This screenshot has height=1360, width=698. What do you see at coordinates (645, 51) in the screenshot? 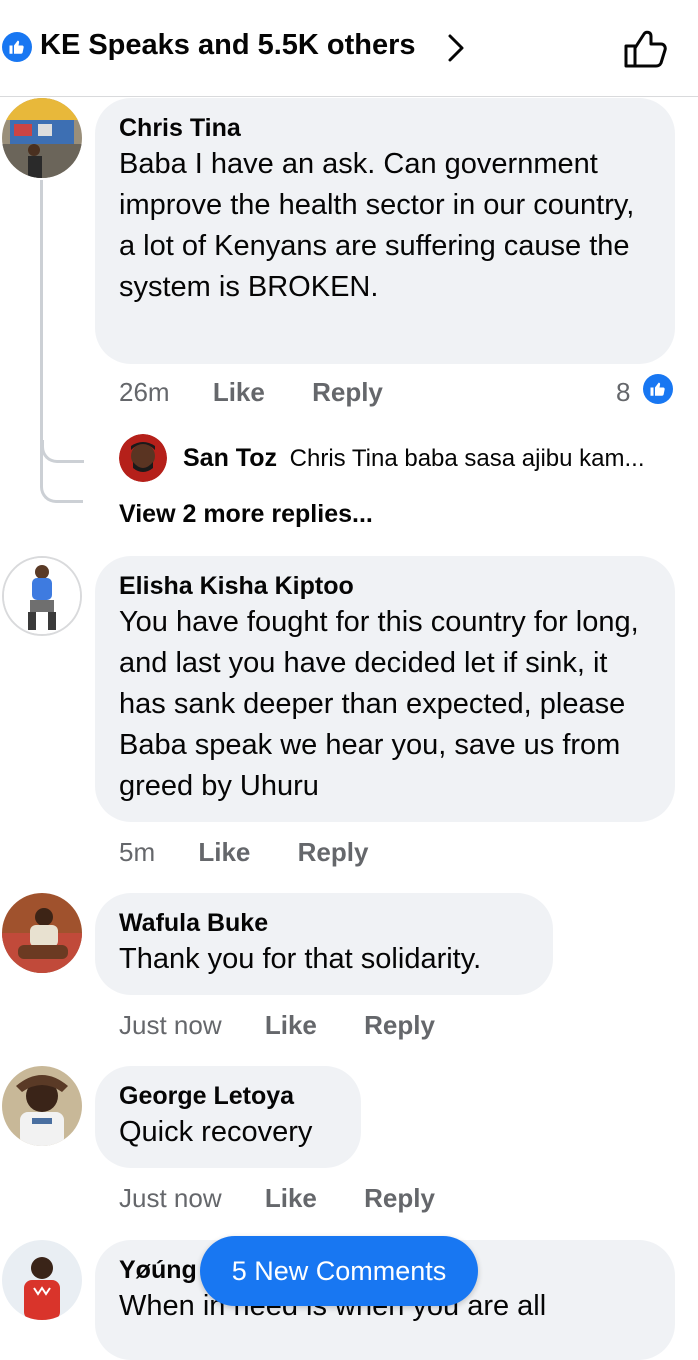
I see `thumbs-up-outline-icon` at bounding box center [645, 51].